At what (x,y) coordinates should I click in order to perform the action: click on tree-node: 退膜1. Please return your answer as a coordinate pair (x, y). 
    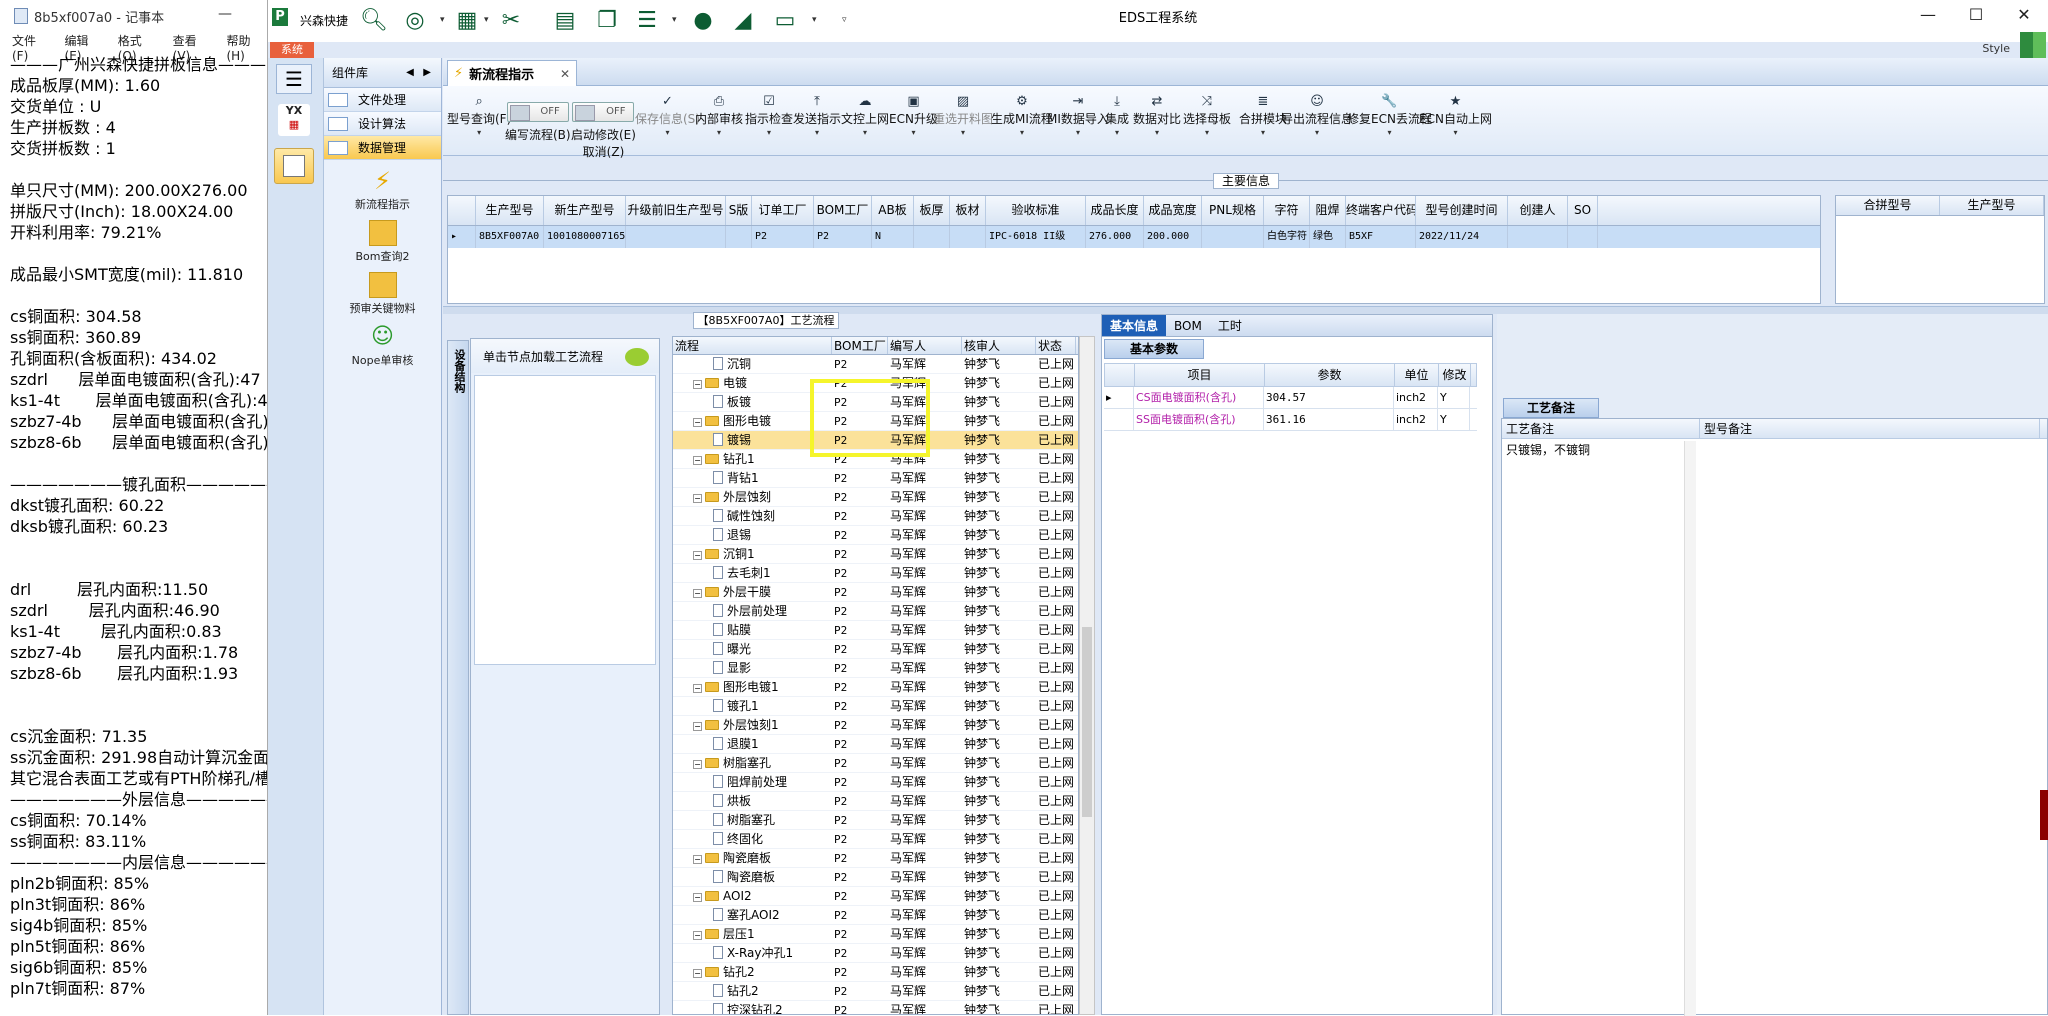
    Looking at the image, I should click on (752, 744).